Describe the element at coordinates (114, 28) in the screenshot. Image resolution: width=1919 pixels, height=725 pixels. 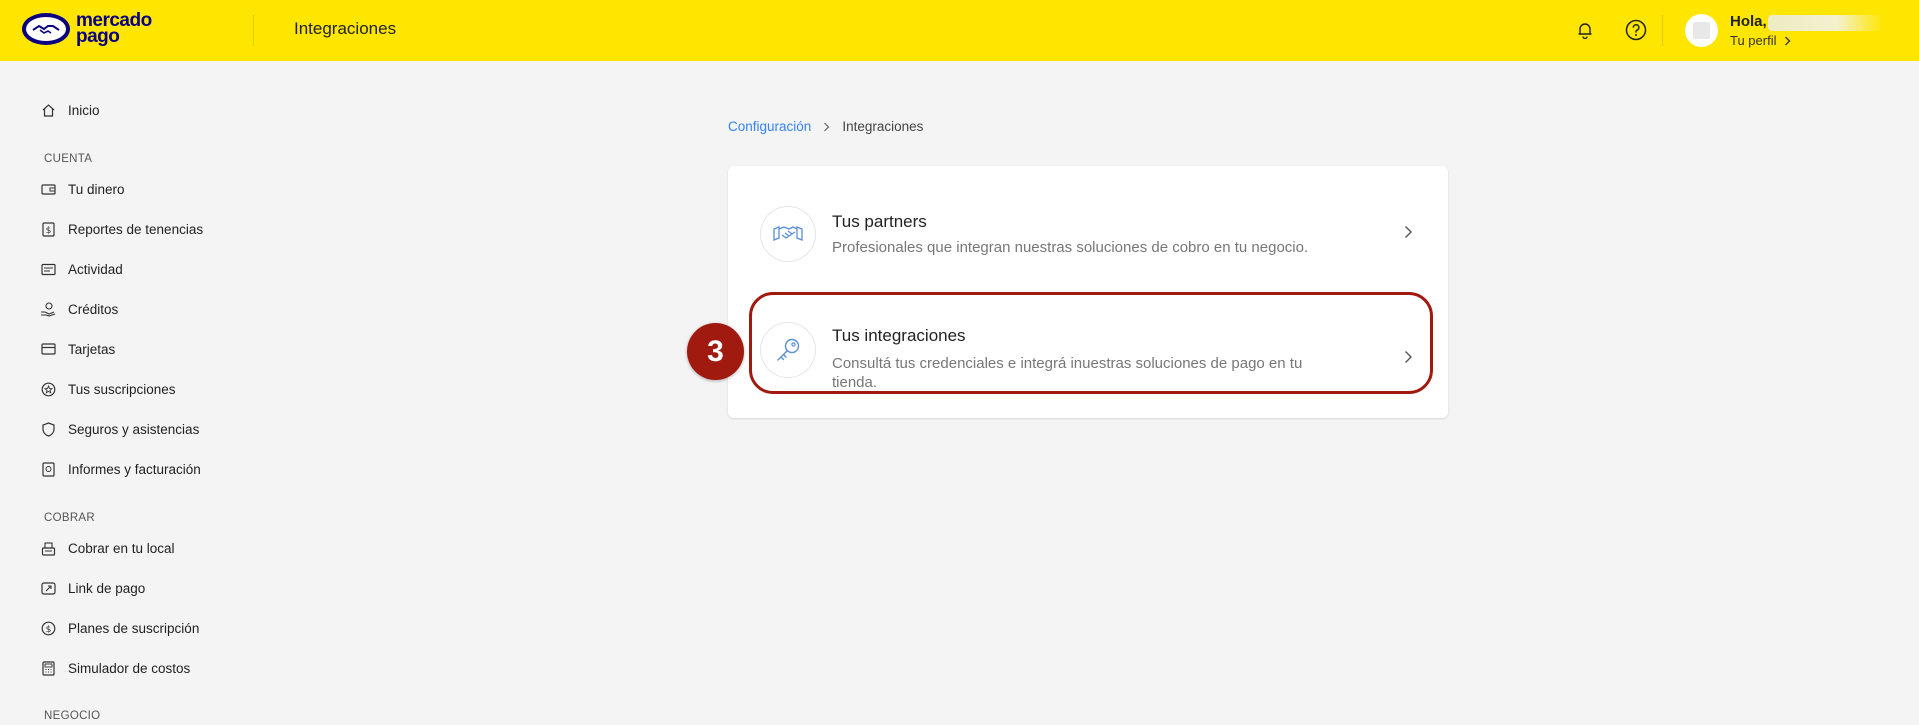
I see `logo-wordmark: mercado pago` at that location.